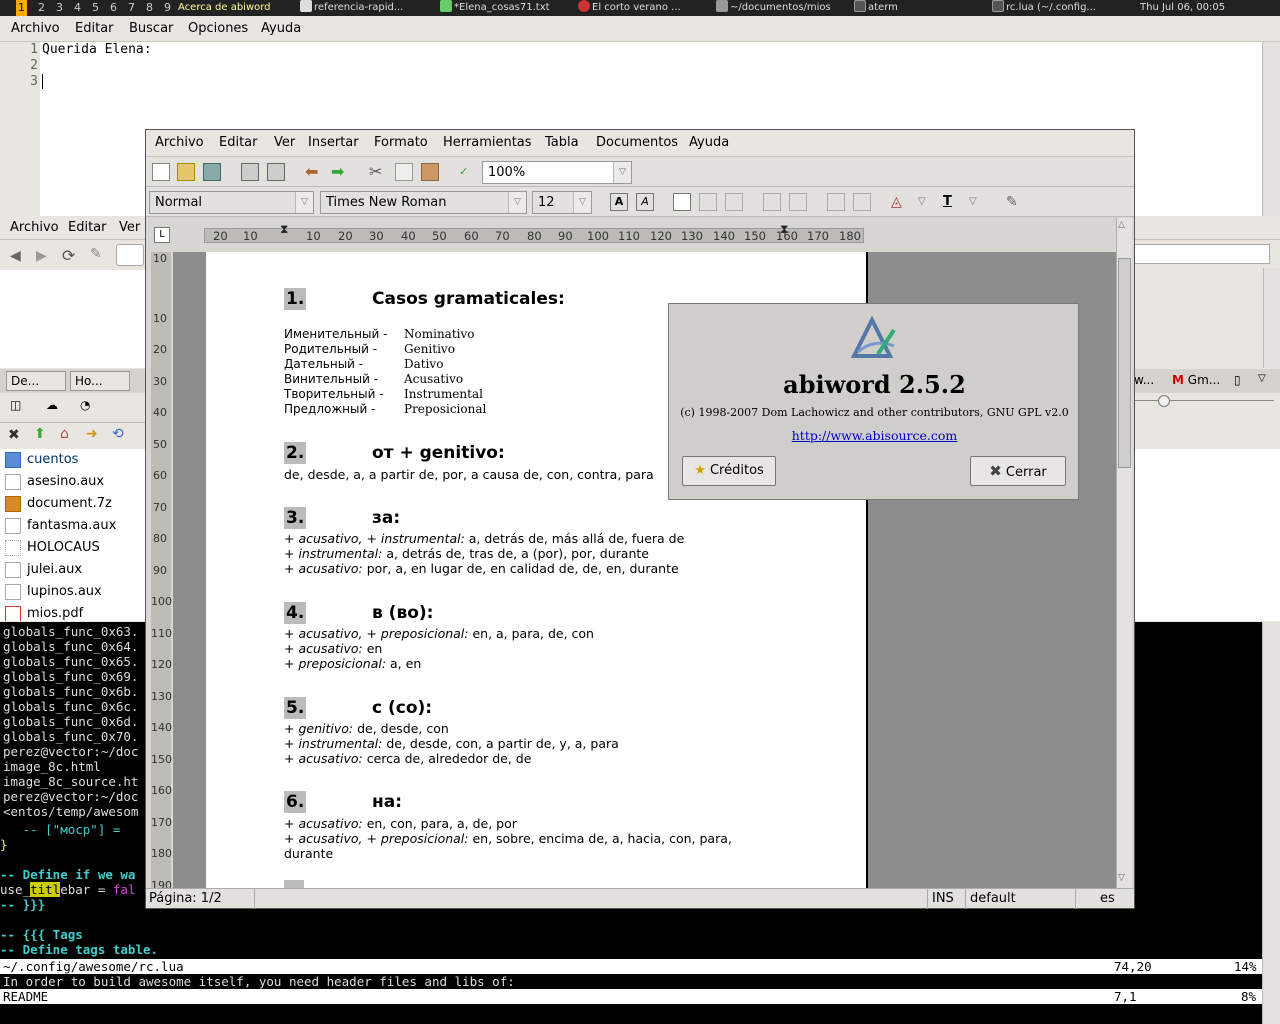 Image resolution: width=1280 pixels, height=1024 pixels. Describe the element at coordinates (59, 8) in the screenshot. I see `tag-3: 3` at that location.